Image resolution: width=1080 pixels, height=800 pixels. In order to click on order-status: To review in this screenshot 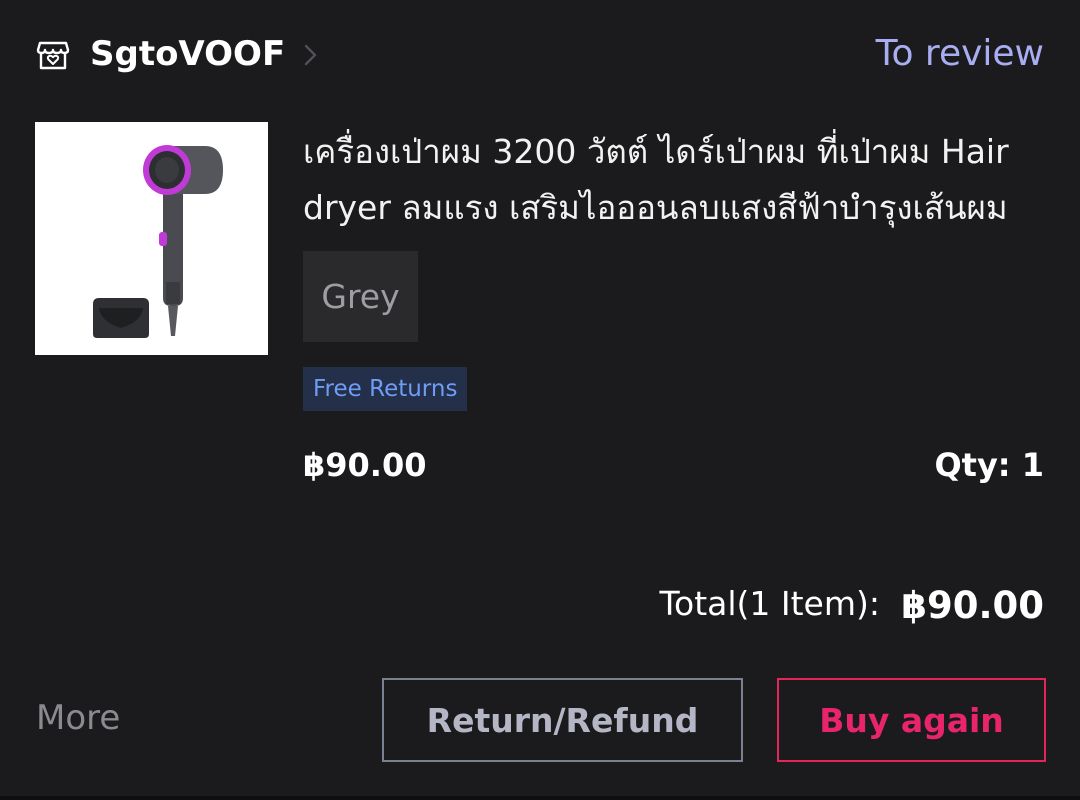, I will do `click(960, 54)`.